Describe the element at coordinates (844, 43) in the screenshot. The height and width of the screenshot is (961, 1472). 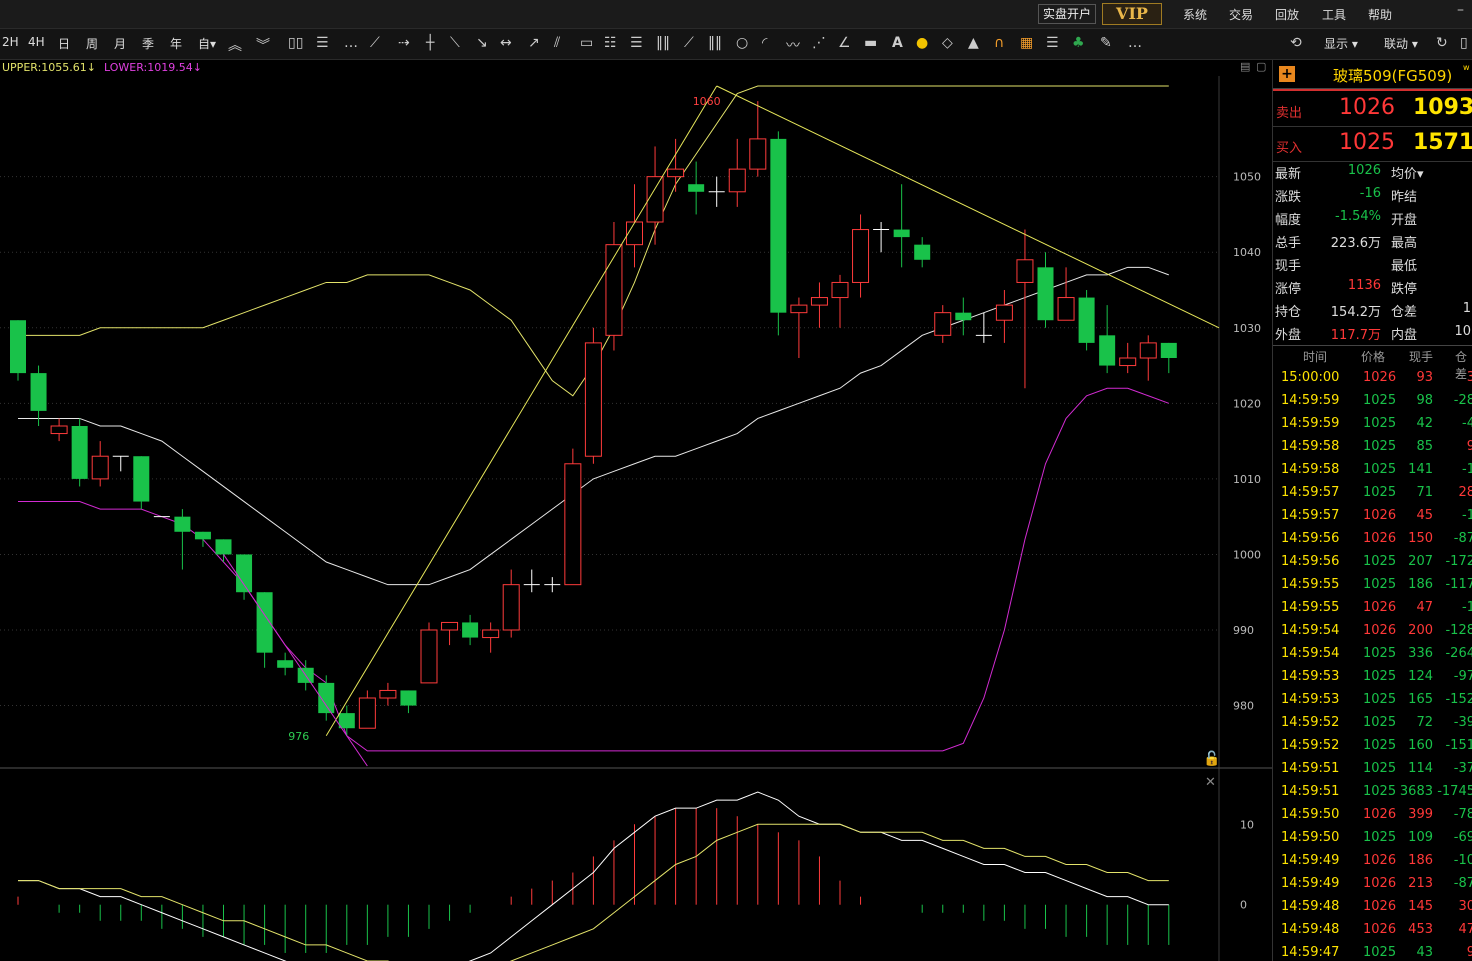
I see `angle-icon: ∠` at that location.